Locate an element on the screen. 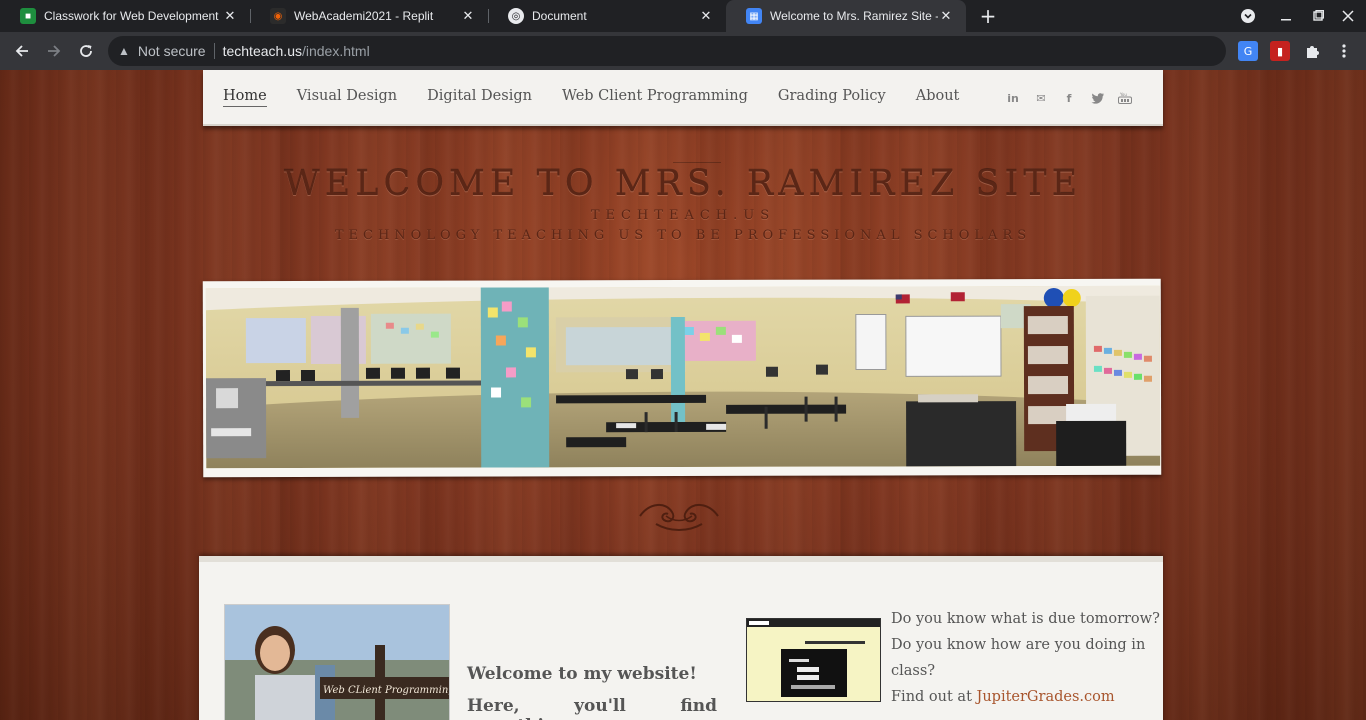  google-classroom-icon: ■ is located at coordinates (28, 16).